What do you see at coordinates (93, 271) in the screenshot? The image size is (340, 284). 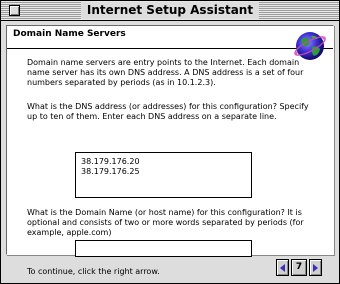 I see `continue-text: To continue, click the right arrow.` at bounding box center [93, 271].